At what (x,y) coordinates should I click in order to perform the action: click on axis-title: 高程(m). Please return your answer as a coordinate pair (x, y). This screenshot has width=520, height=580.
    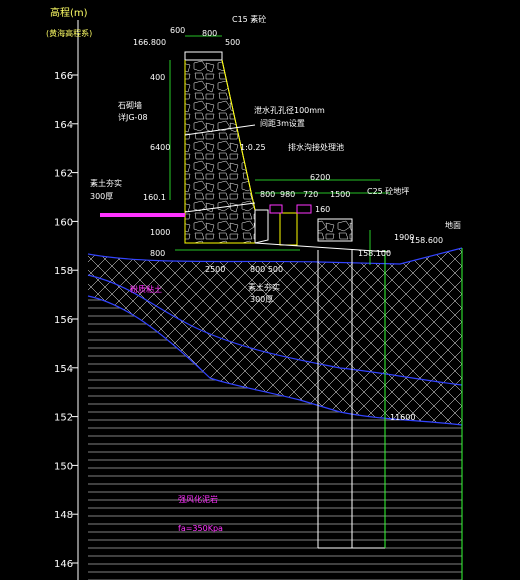
    Looking at the image, I should click on (69, 12).